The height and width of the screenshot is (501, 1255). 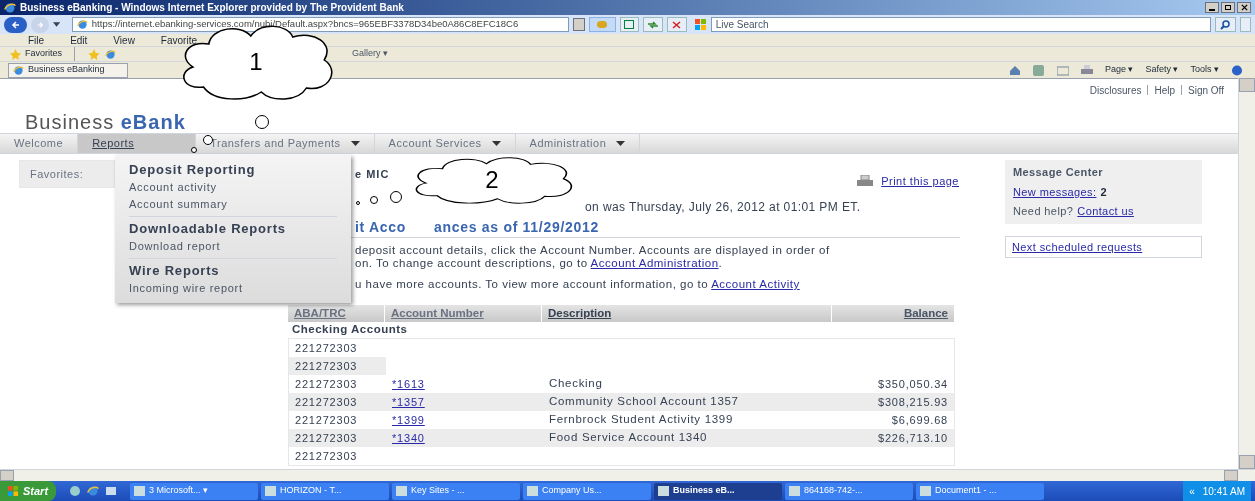 I want to click on clock-text: 10:41 AM, so click(x=1223, y=491).